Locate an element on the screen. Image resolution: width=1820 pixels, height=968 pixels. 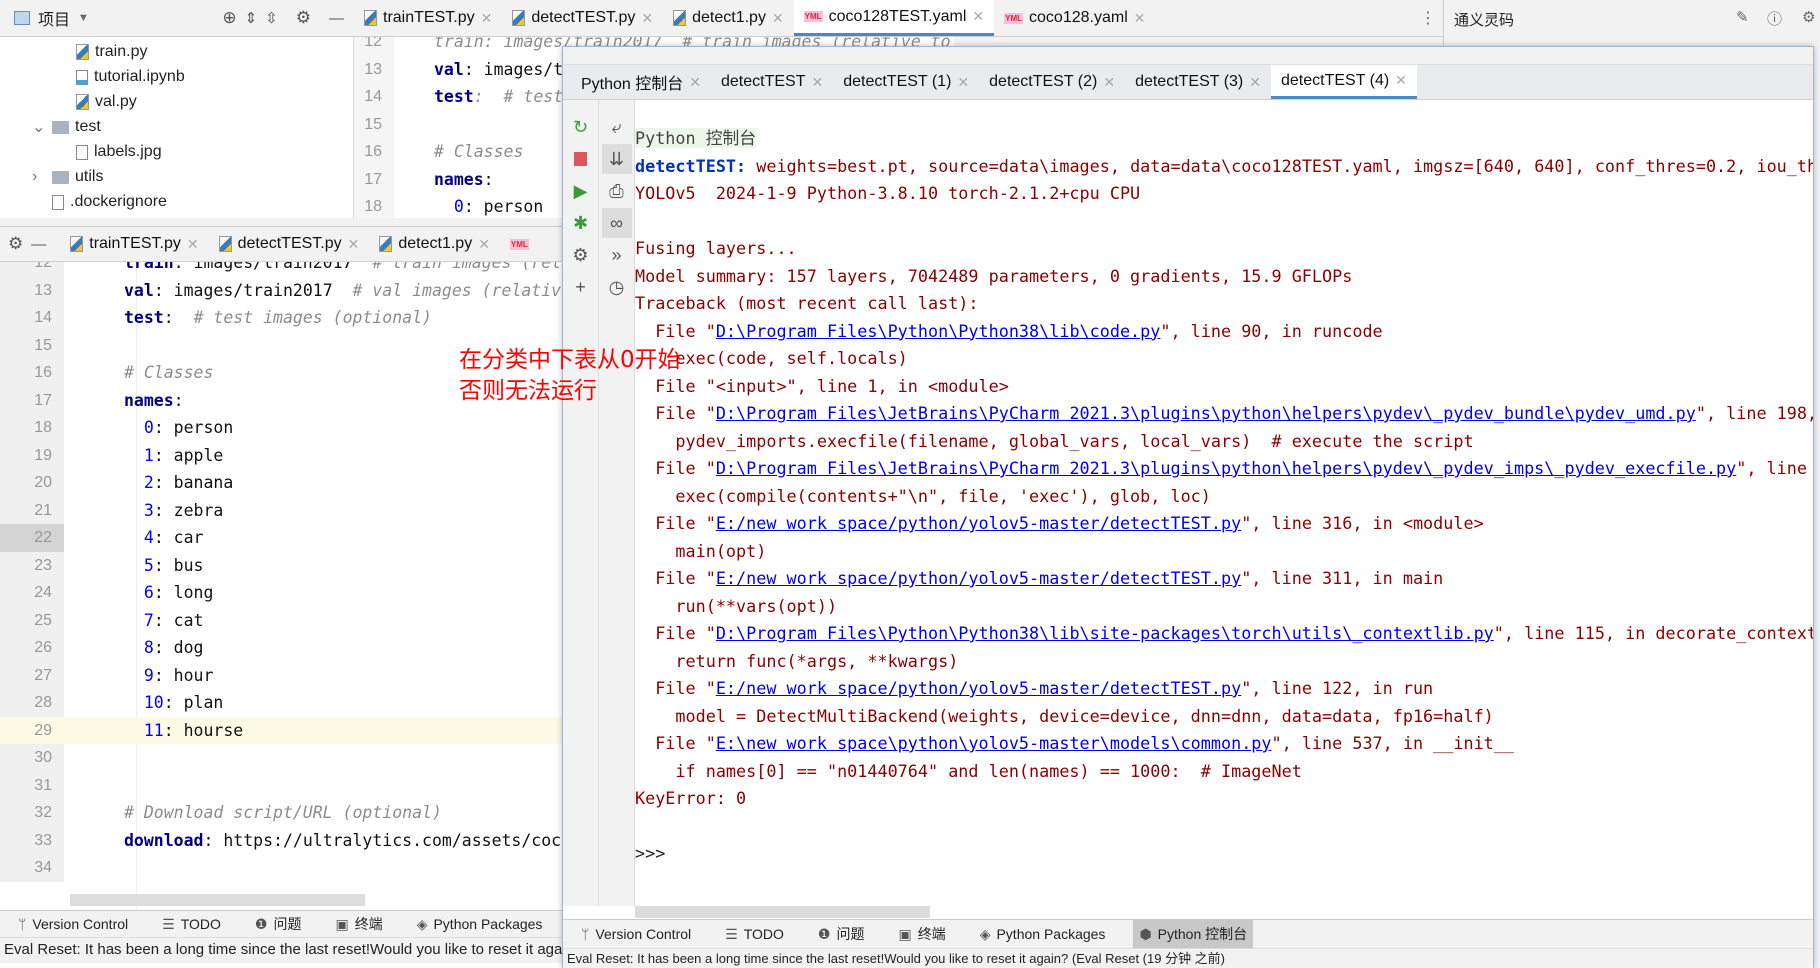
tab-coco128test-yaml: YML coco128TEST.yaml ✕ is located at coordinates (894, 18).